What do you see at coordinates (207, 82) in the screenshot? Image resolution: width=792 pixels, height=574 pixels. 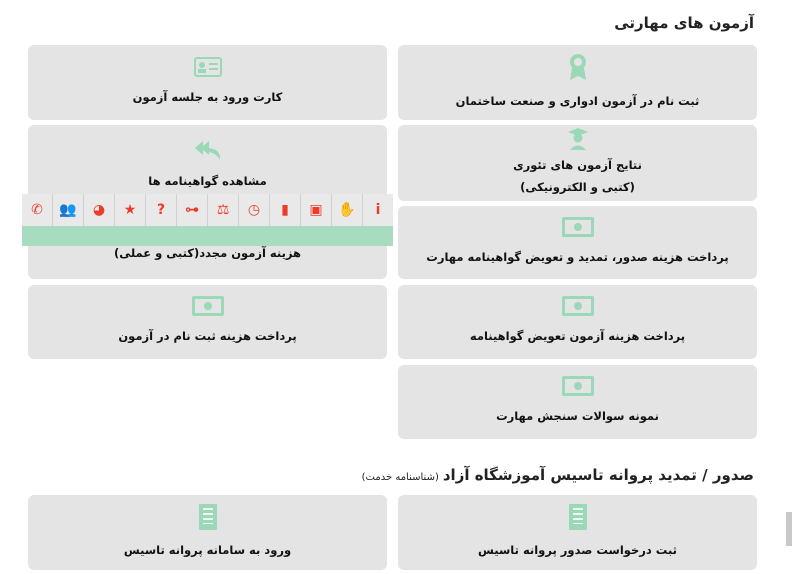 I see `entry-card-card: کارت ورود به جلسه آزمون` at bounding box center [207, 82].